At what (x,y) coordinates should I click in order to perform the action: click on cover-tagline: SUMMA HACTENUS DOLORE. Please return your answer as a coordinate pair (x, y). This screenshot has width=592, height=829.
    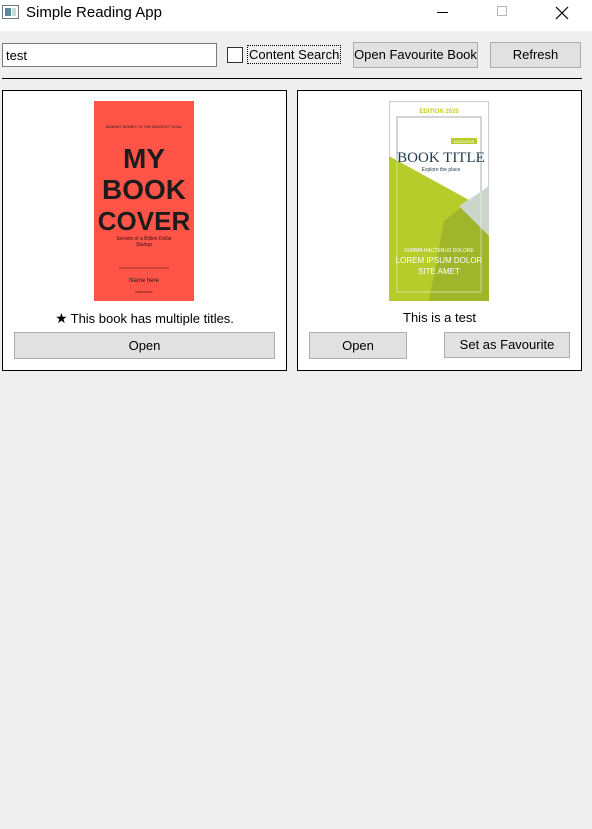
    Looking at the image, I should click on (439, 251).